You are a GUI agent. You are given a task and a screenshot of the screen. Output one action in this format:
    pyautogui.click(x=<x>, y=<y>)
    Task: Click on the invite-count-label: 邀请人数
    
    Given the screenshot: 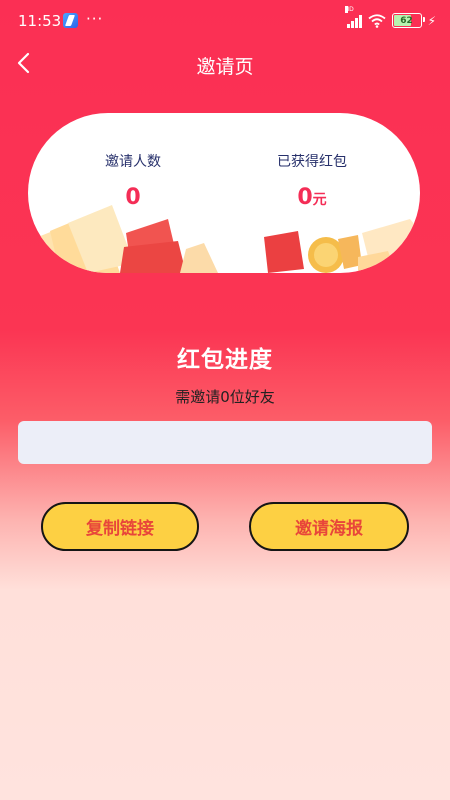 What is the action you would take?
    pyautogui.click(x=133, y=162)
    